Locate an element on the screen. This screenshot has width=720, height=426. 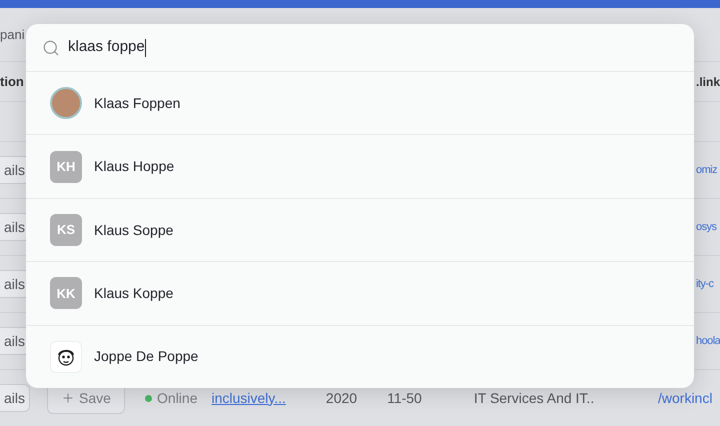
search-icon is located at coordinates (51, 47).